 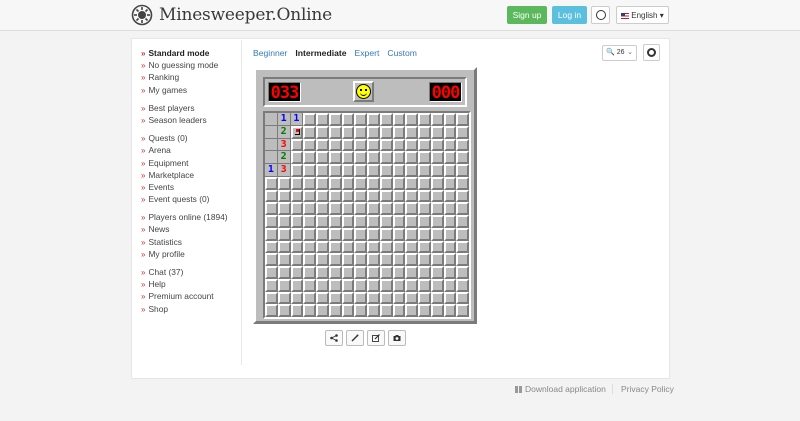 What do you see at coordinates (376, 338) in the screenshot?
I see `edit-button` at bounding box center [376, 338].